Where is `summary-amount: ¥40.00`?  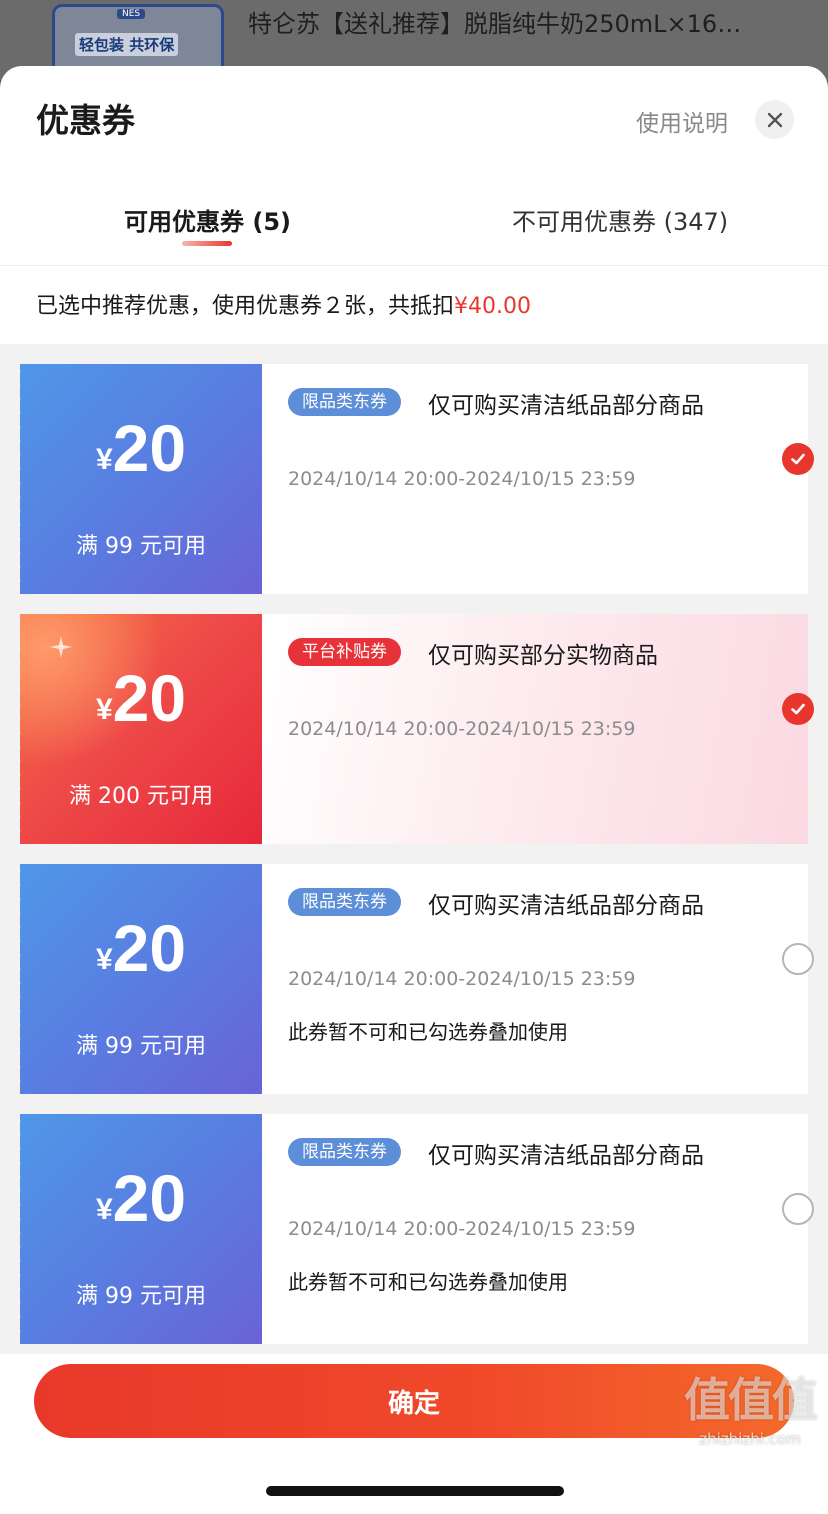 summary-amount: ¥40.00 is located at coordinates (492, 306).